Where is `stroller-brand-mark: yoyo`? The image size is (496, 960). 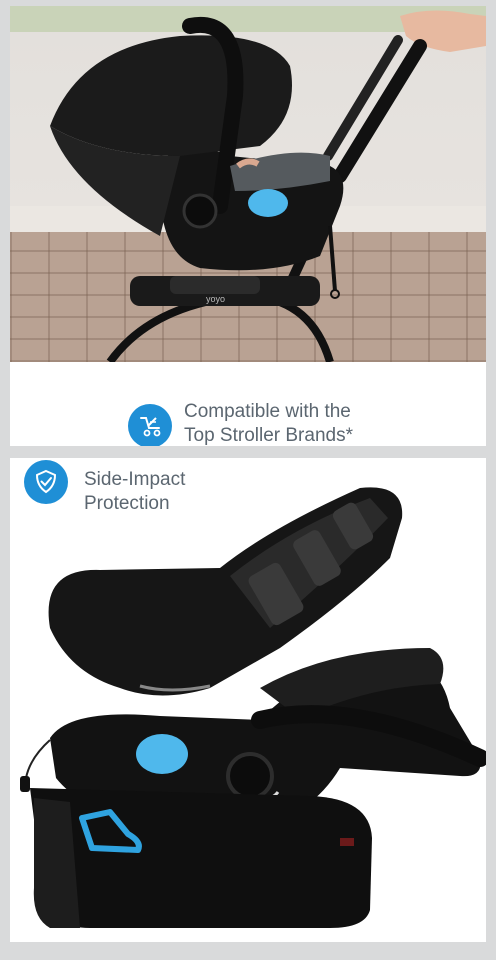 stroller-brand-mark: yoyo is located at coordinates (215, 299).